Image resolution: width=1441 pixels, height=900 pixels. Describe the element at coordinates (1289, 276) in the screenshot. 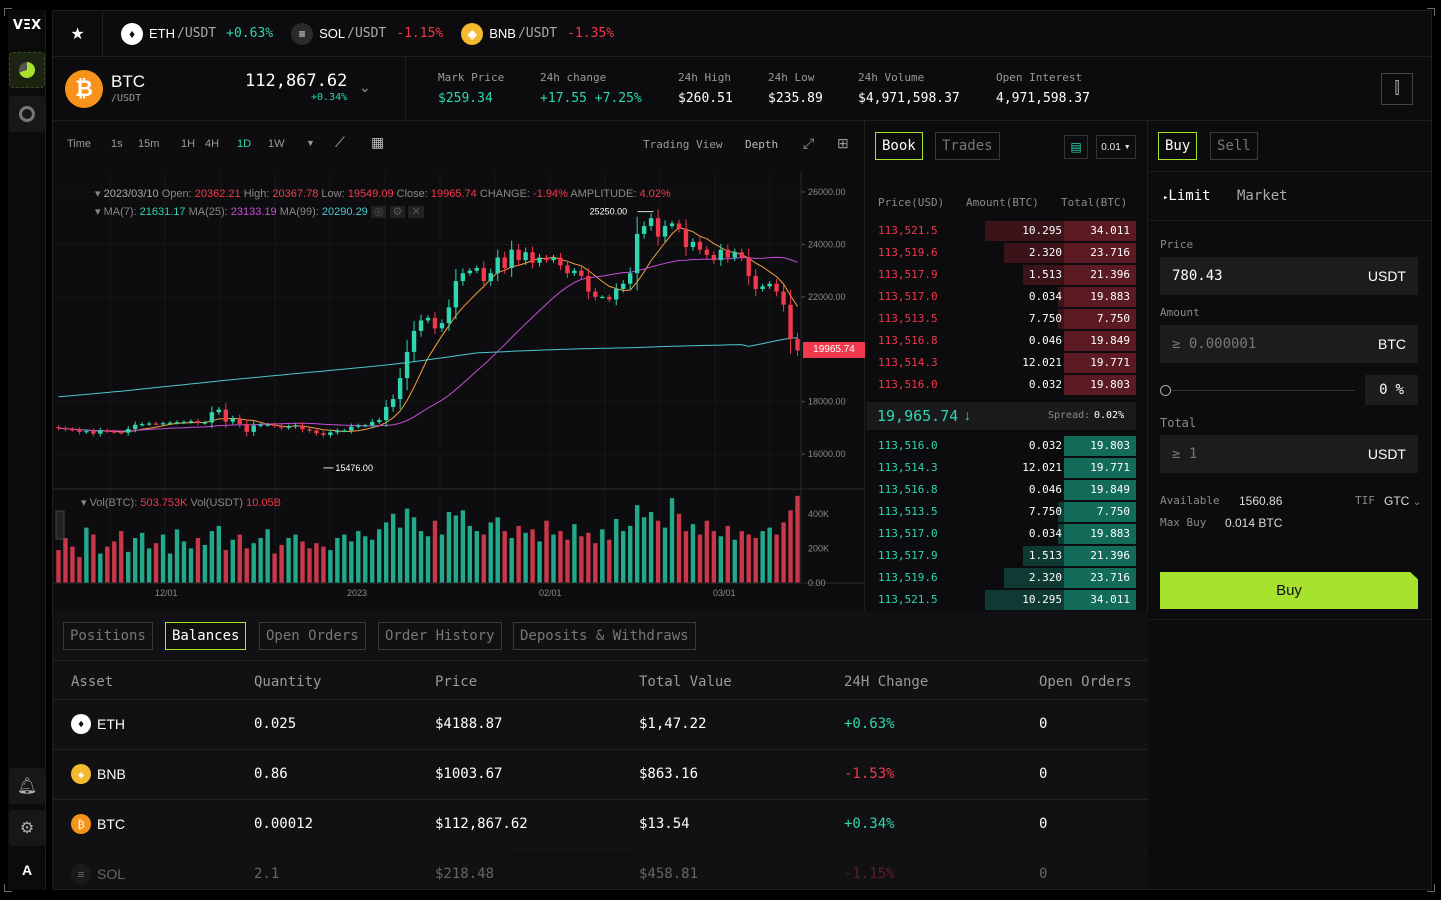

I see `price-input: 780.43 USDT` at that location.